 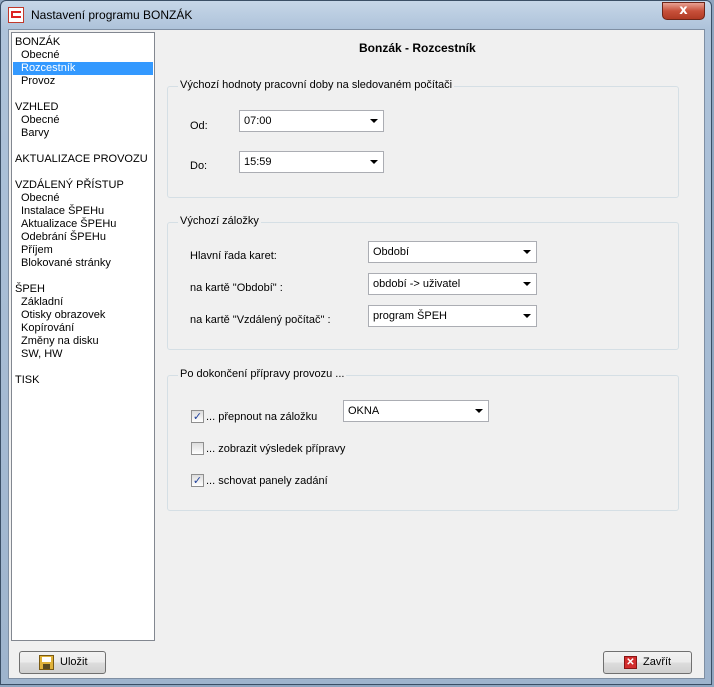 I want to click on save-button: Uložit, so click(x=62, y=662).